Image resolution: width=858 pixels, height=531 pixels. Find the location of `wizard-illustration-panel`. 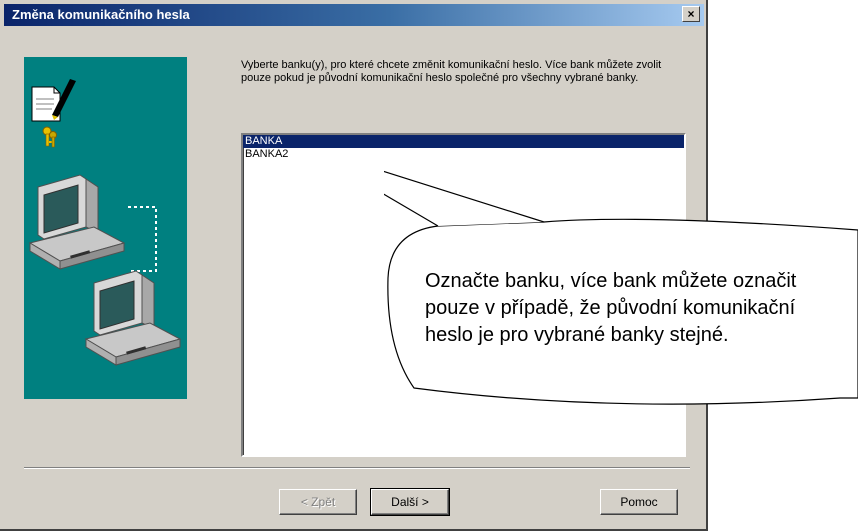

wizard-illustration-panel is located at coordinates (105, 228).